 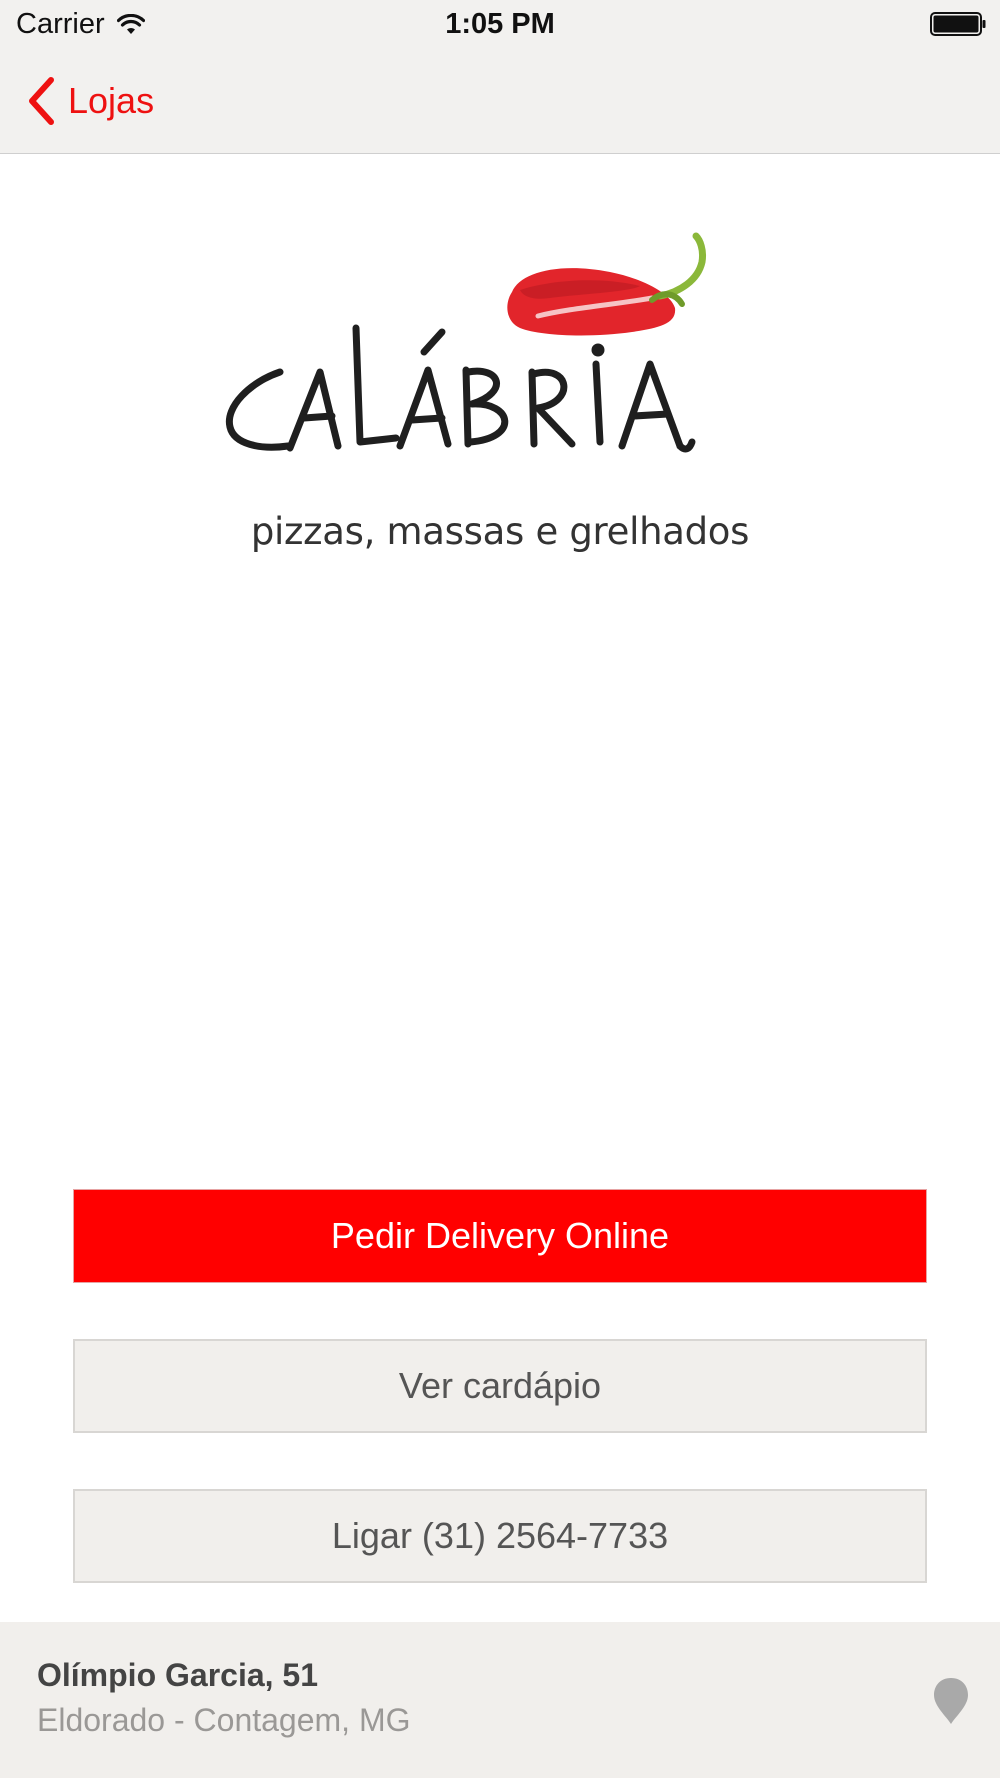 I want to click on status-bar: Carrier 1:05 PM, so click(x=500, y=25).